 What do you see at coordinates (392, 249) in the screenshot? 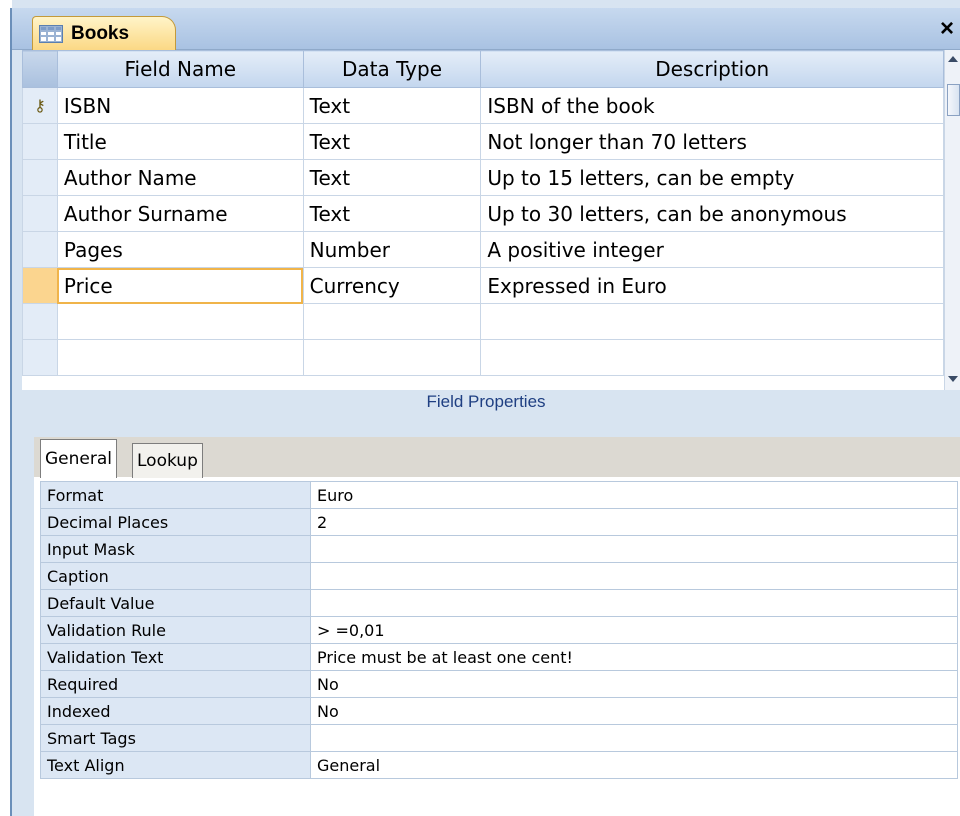
I see `data-type-cell: Number` at bounding box center [392, 249].